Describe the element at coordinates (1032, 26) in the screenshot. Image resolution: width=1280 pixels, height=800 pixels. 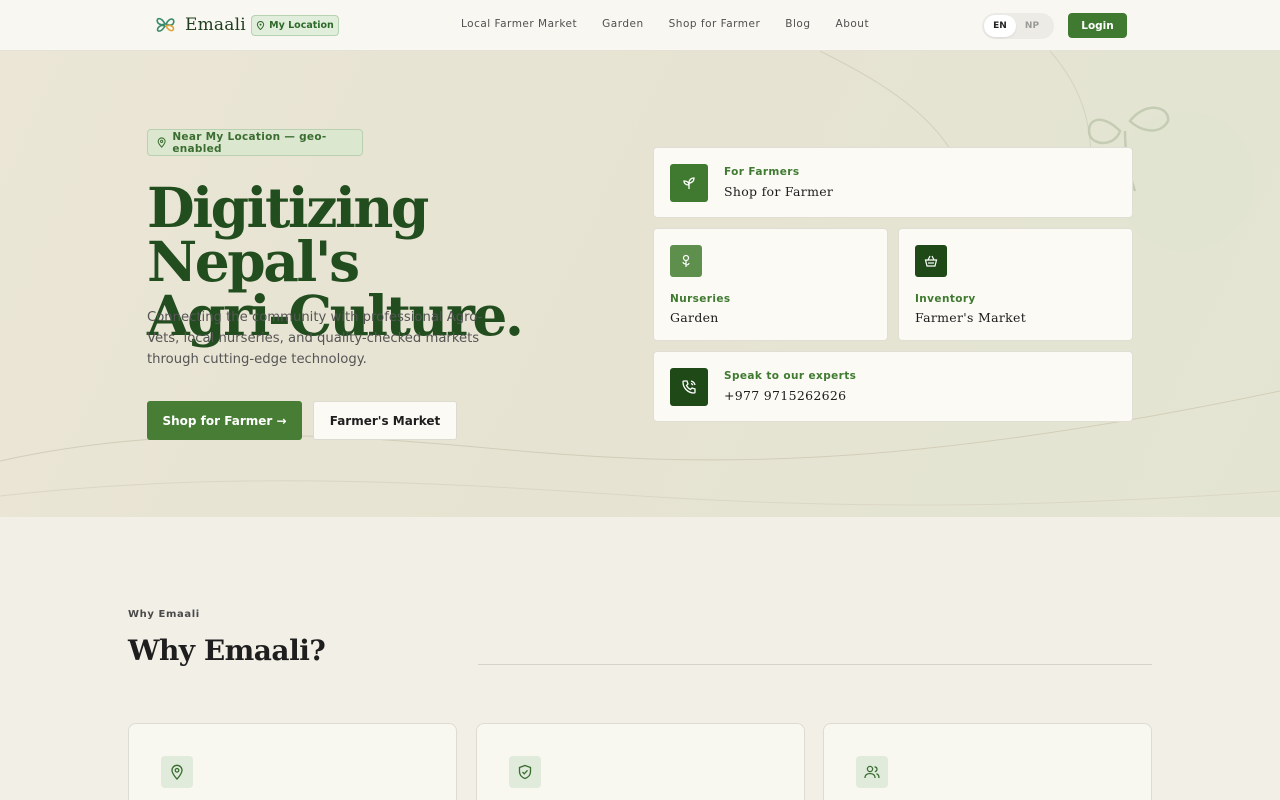
I see `language-np-button: NP` at that location.